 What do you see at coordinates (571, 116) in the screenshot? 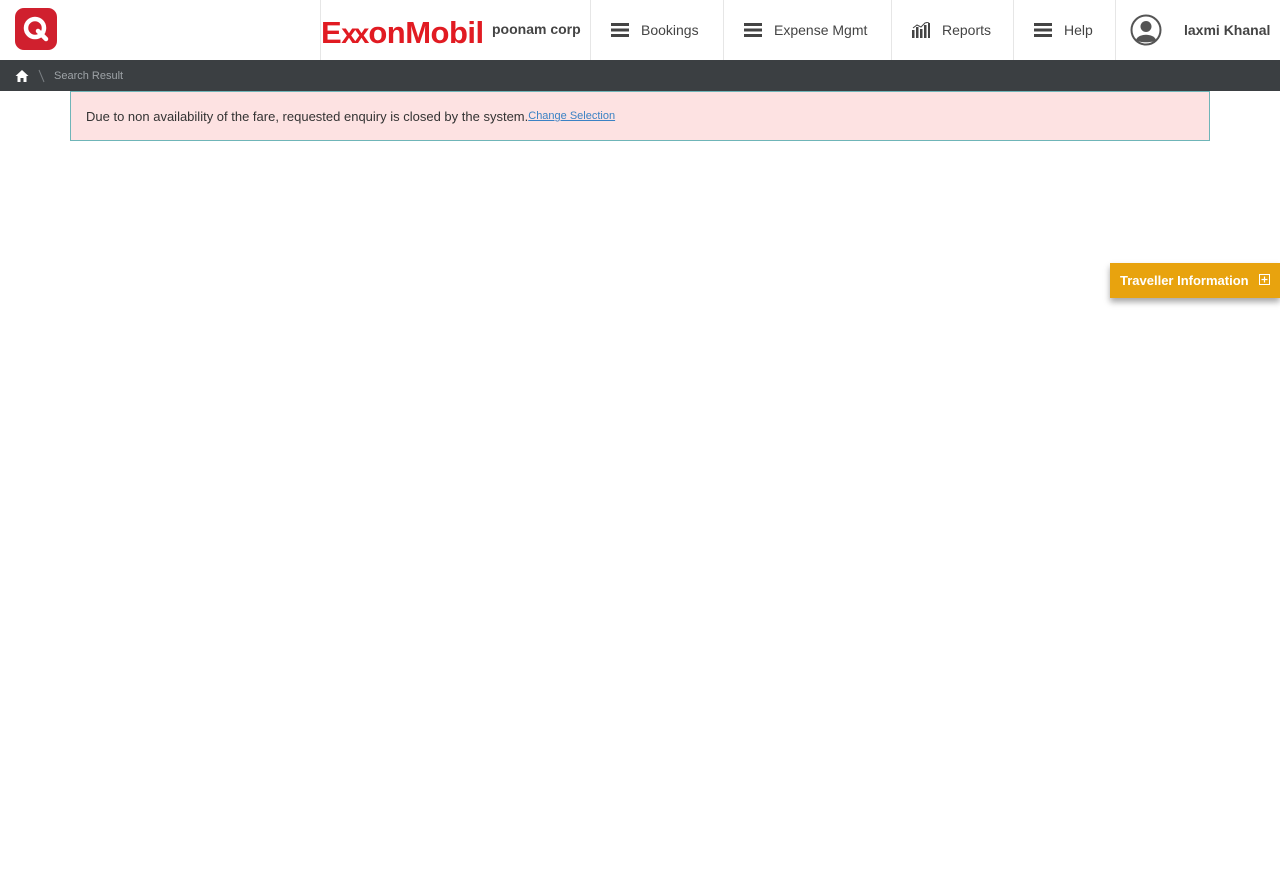
I see `change-selection-link: Change Selection` at bounding box center [571, 116].